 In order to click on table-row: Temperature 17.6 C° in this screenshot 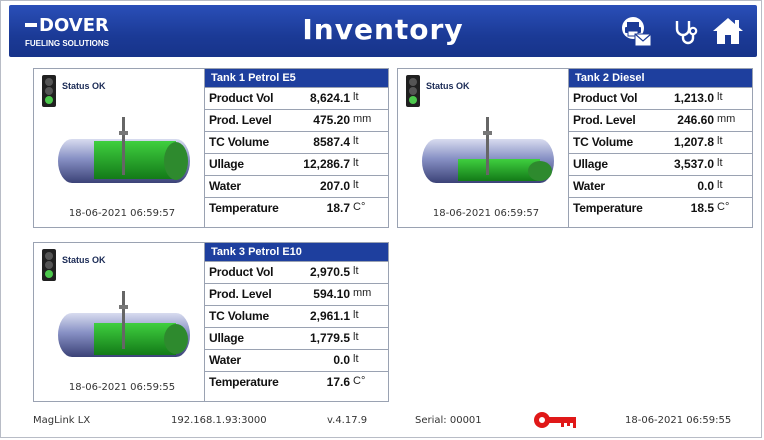, I will do `click(296, 382)`.